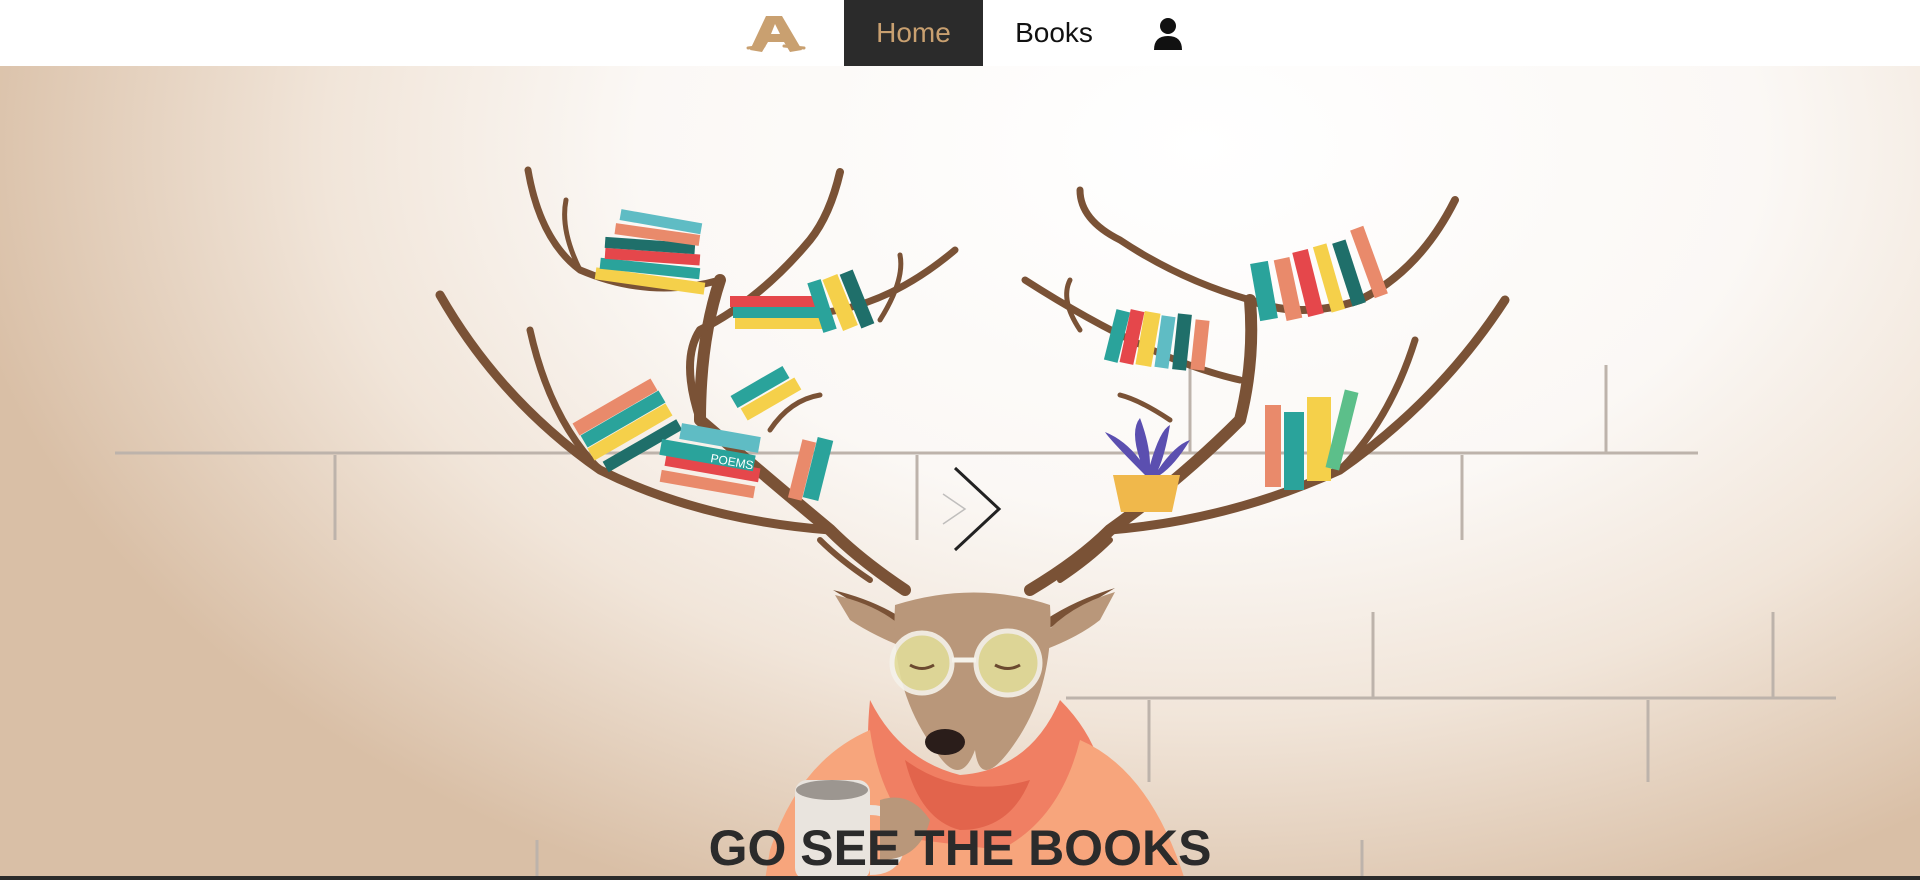 This screenshot has height=880, width=1920. I want to click on bookstore-logo-icon, so click(776, 33).